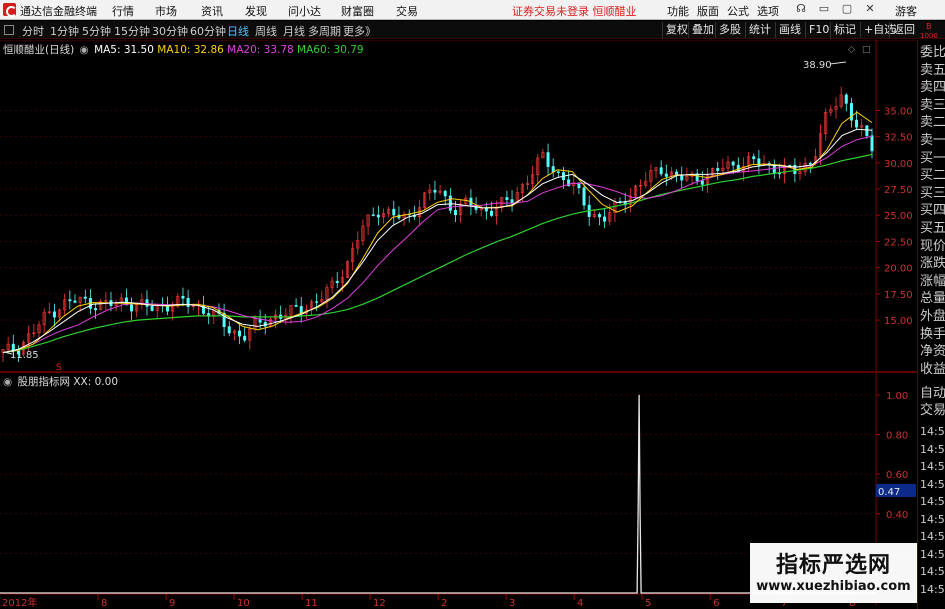 The height and width of the screenshot is (609, 945). Describe the element at coordinates (889, 492) in the screenshot. I see `current-value-text: 0.47` at that location.